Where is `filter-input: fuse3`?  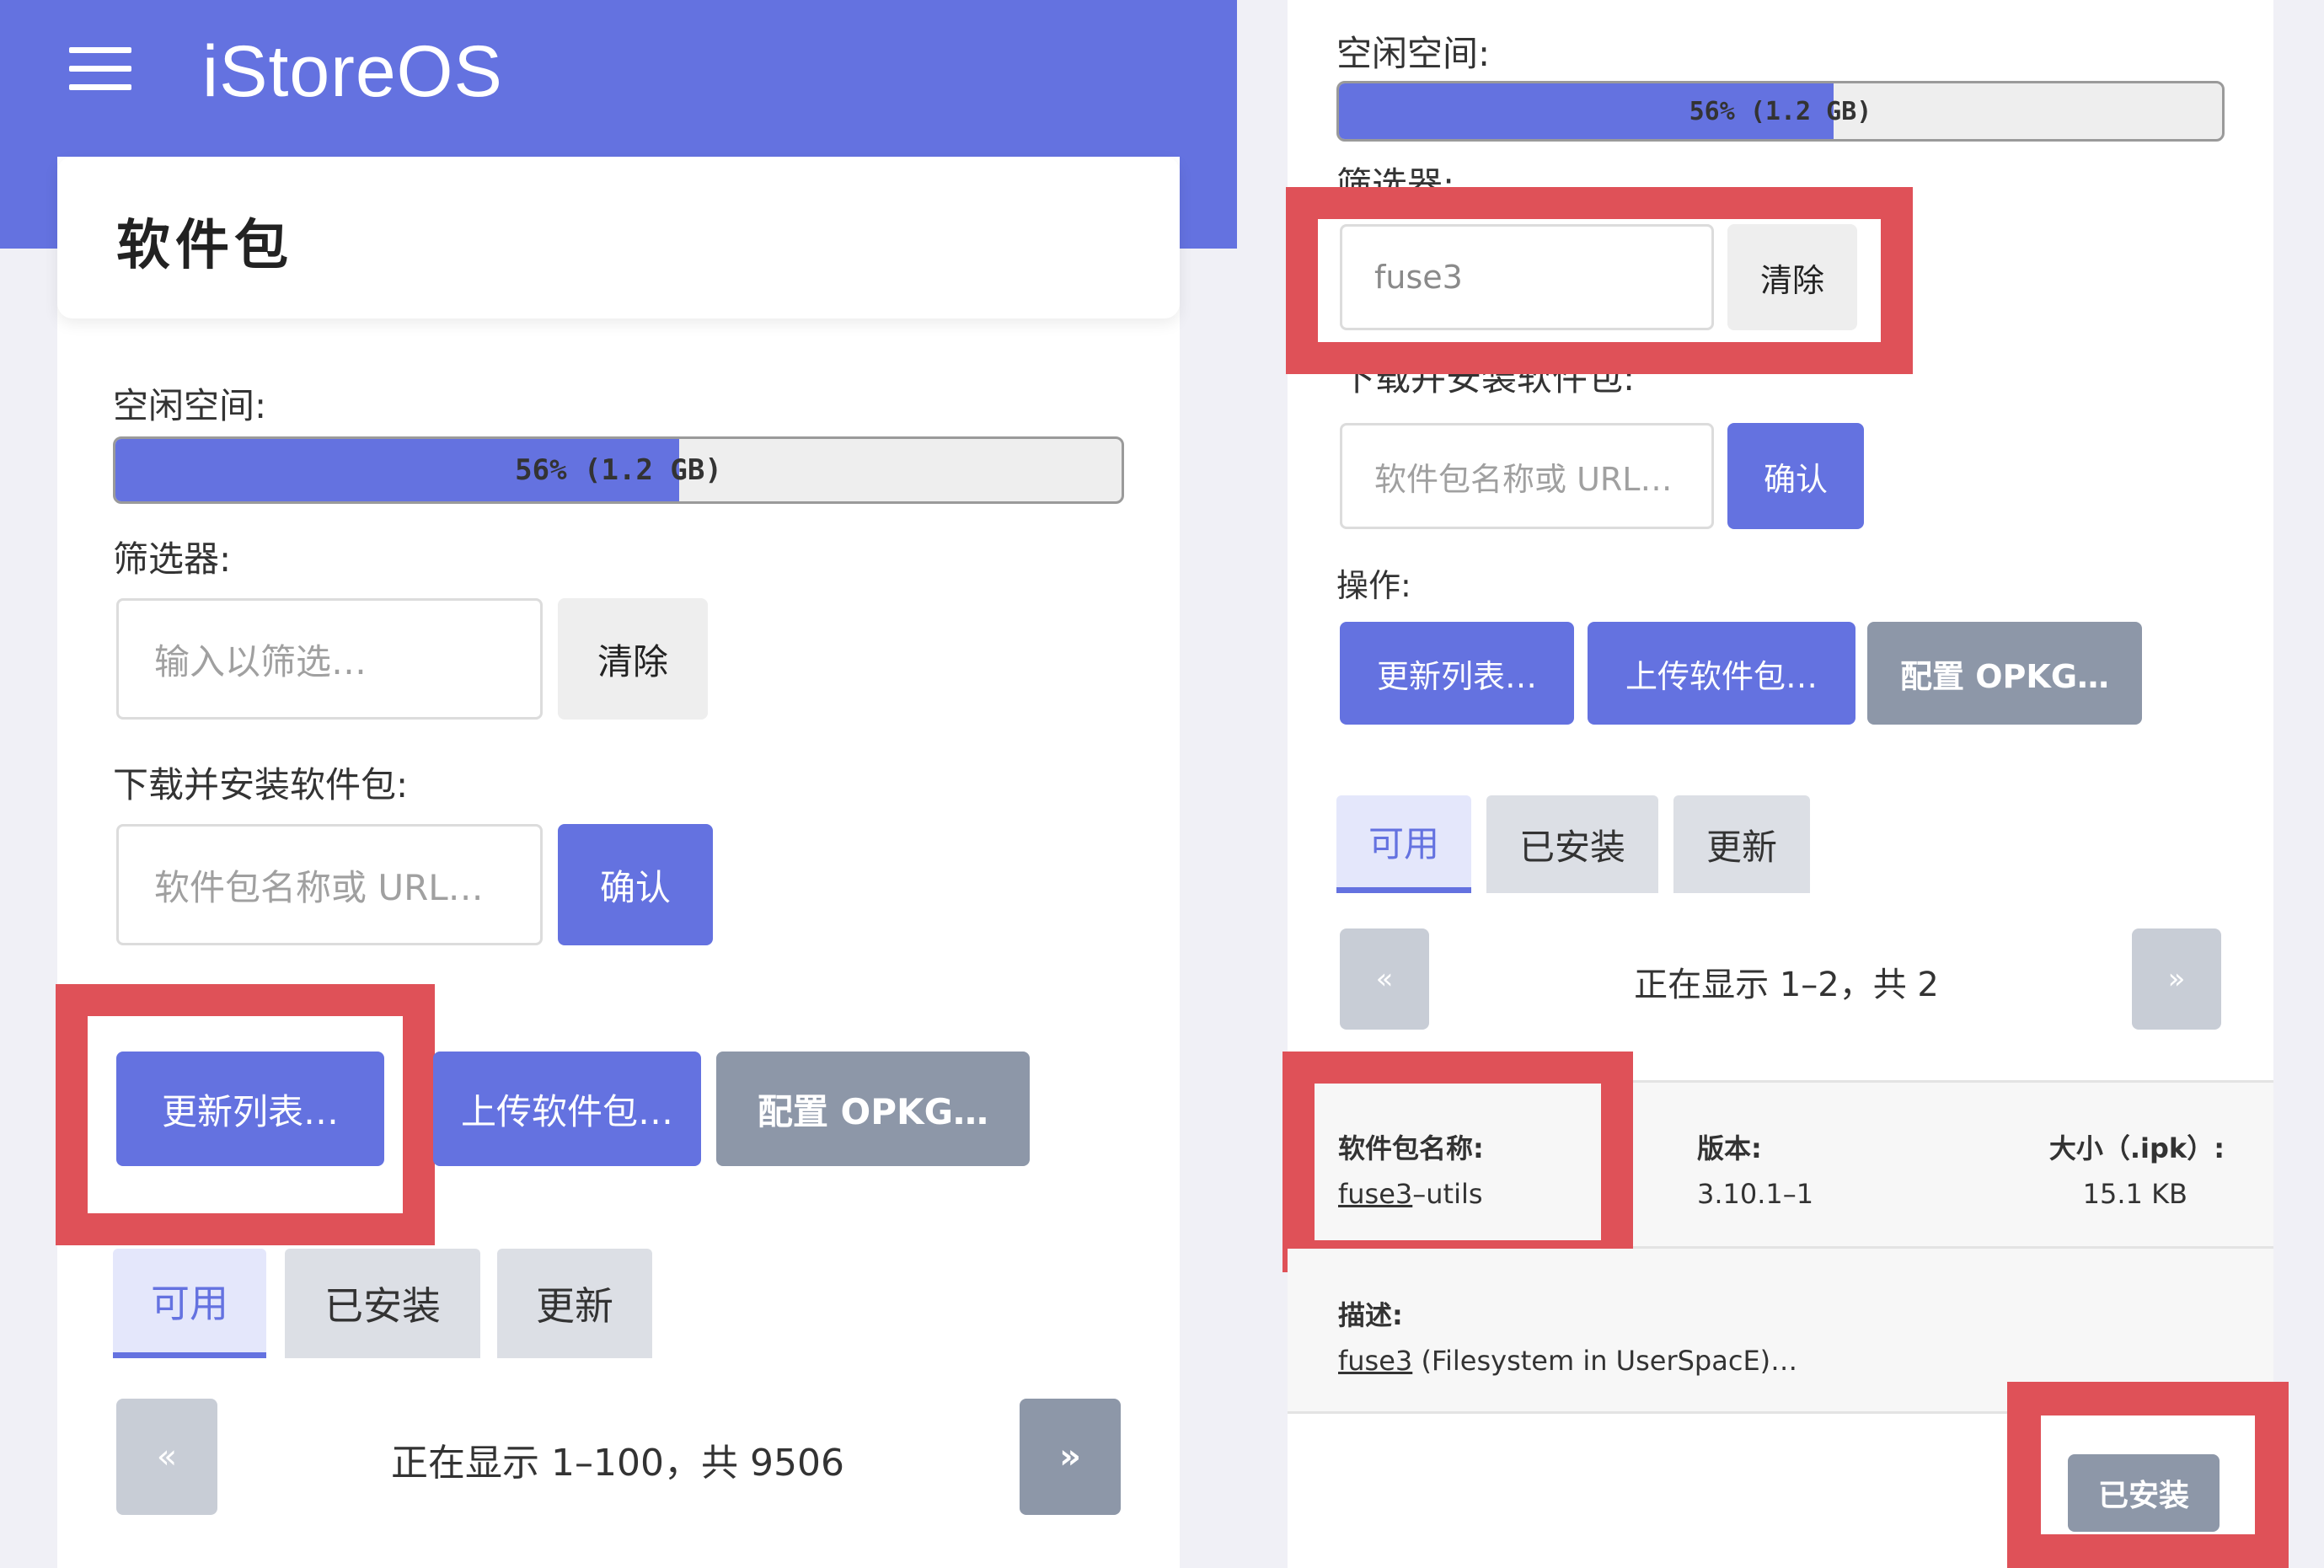
filter-input: fuse3 is located at coordinates (1527, 277).